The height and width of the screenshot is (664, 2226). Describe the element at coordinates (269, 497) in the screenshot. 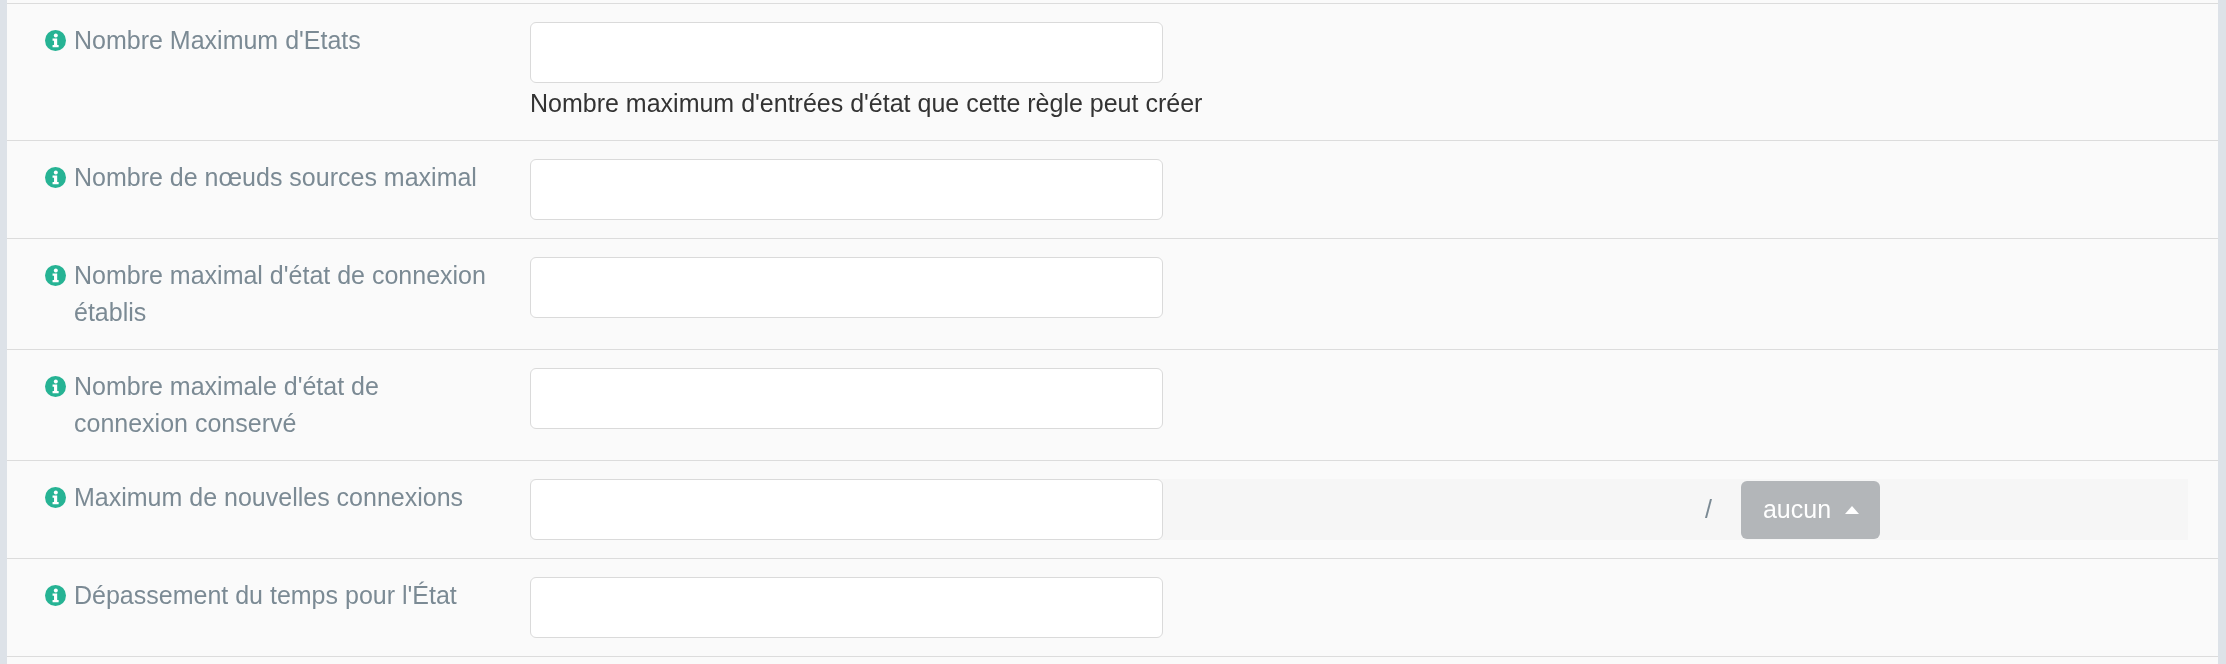

I see `field-label: Maximum de nouvelles connexions` at that location.